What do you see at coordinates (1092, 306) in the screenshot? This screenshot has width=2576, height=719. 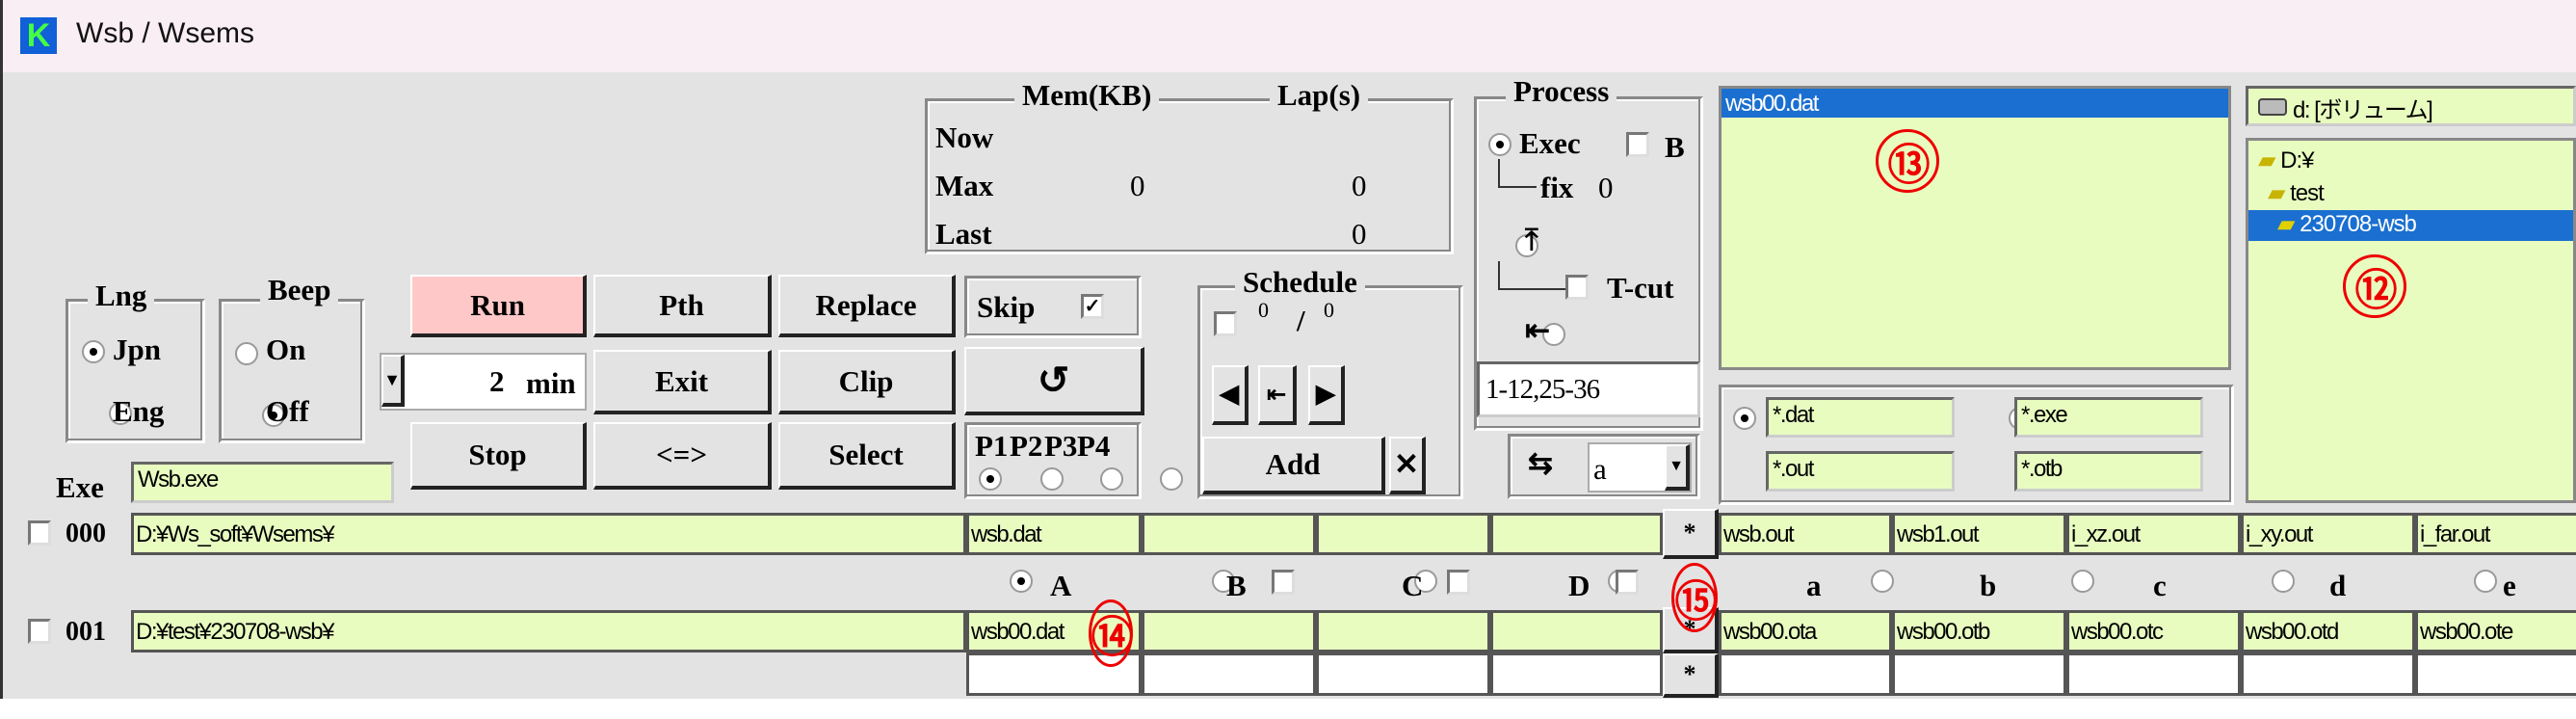 I see `skip-checkbox: ✓` at bounding box center [1092, 306].